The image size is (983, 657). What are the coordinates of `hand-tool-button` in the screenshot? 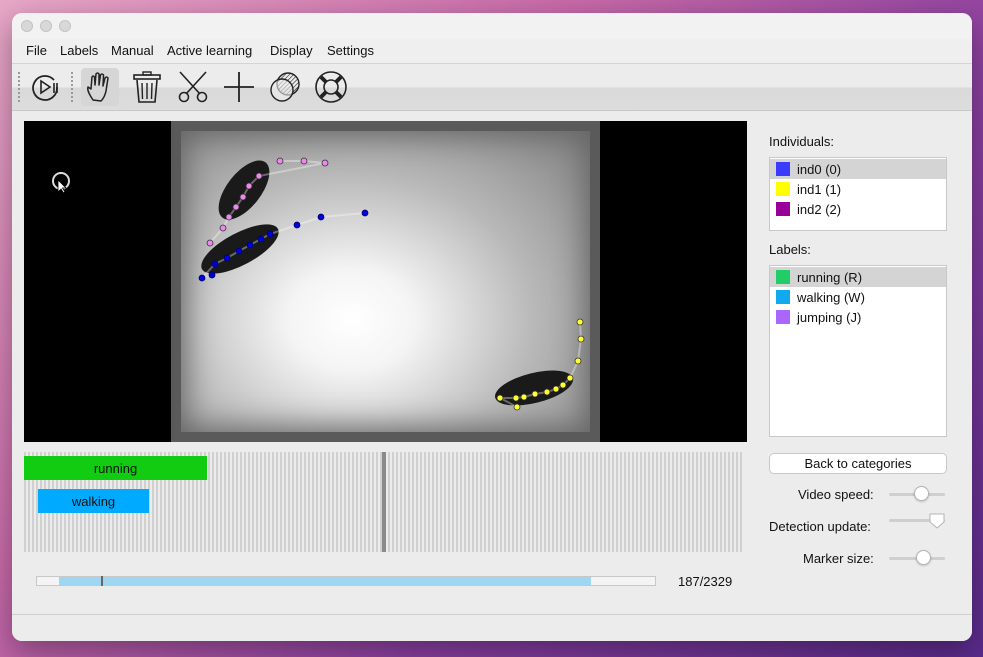 It's located at (100, 87).